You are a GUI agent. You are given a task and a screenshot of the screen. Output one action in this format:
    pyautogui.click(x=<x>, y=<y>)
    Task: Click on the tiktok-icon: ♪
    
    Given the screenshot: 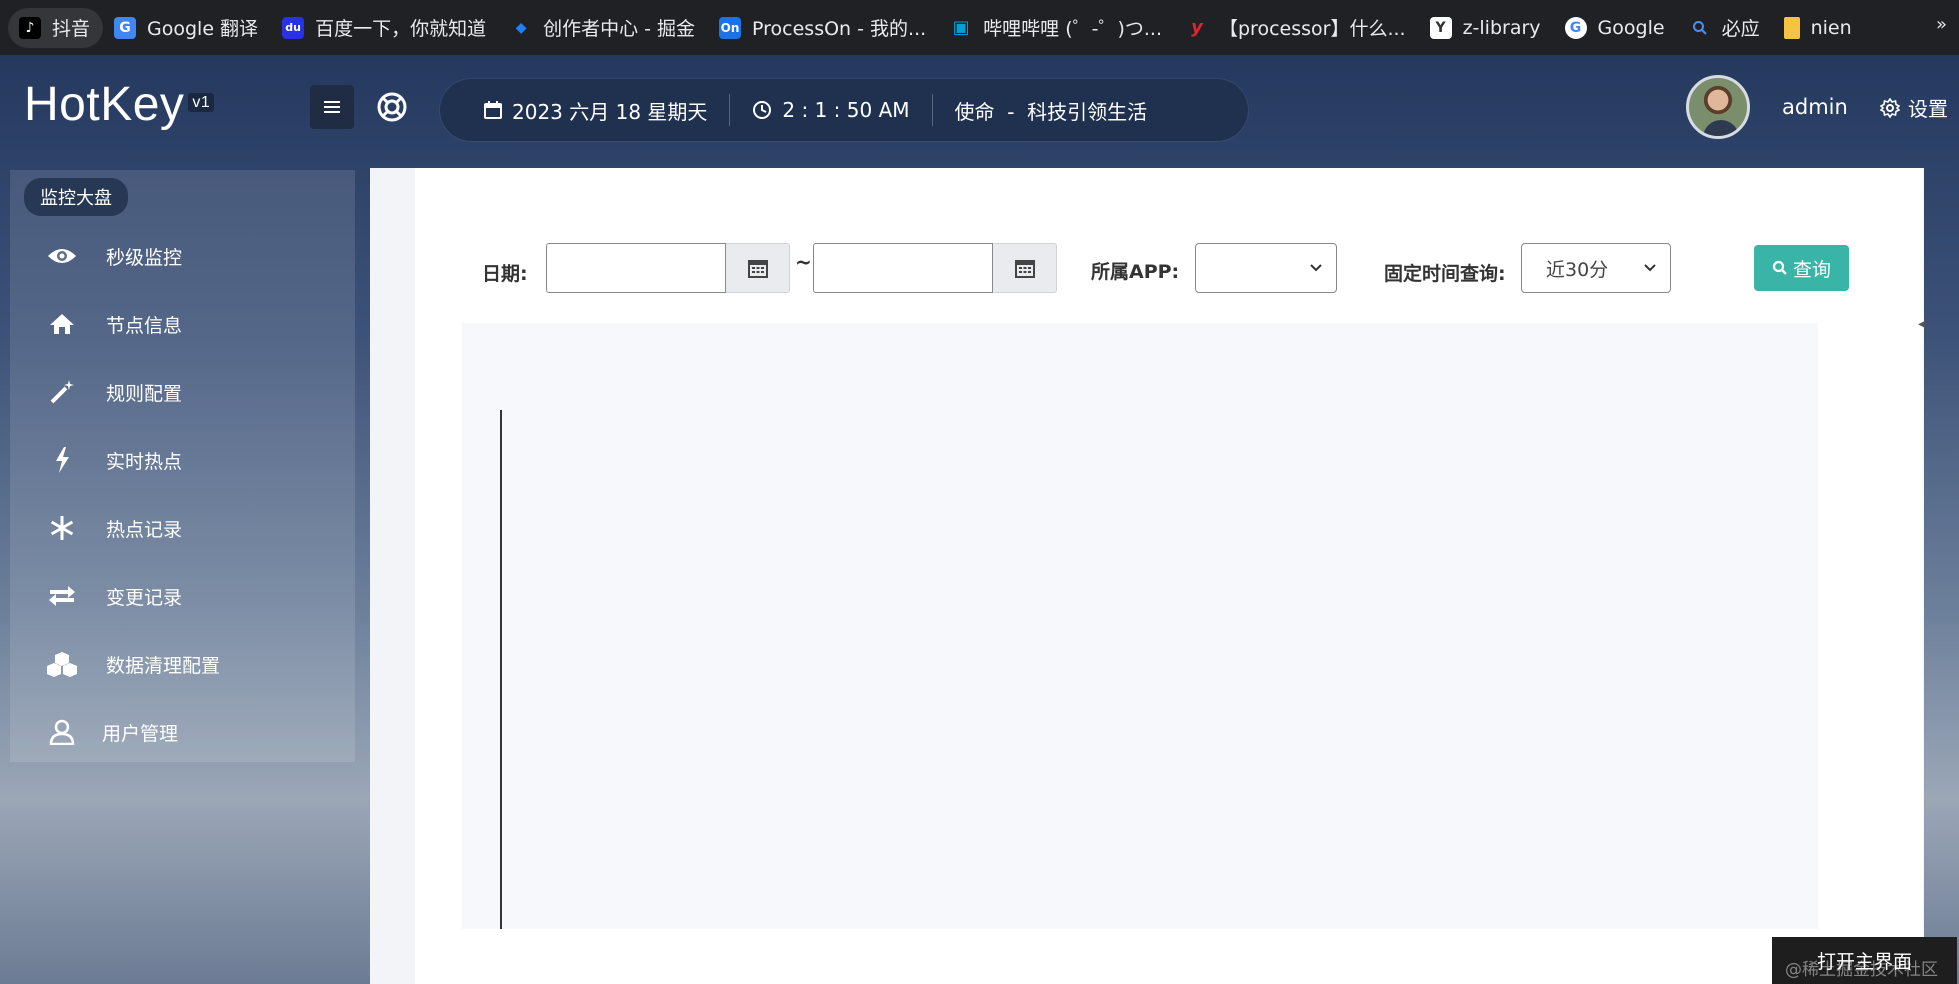 What is the action you would take?
    pyautogui.click(x=30, y=27)
    